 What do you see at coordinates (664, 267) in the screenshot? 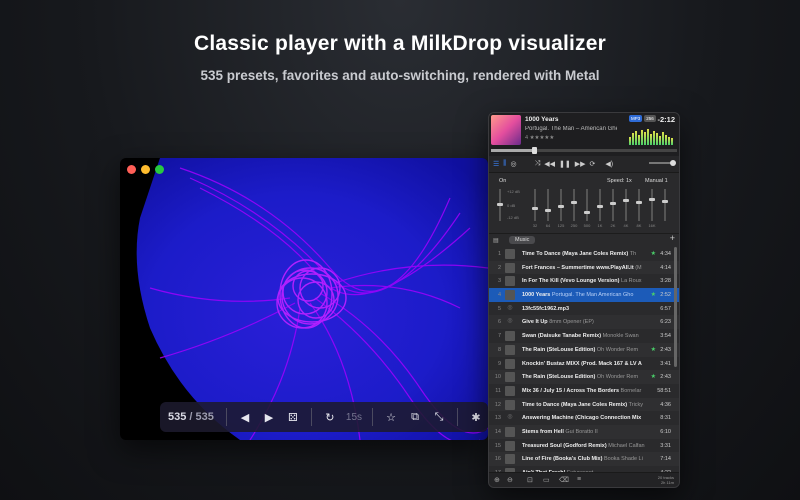
I see `track-duration: 4:14` at bounding box center [664, 267].